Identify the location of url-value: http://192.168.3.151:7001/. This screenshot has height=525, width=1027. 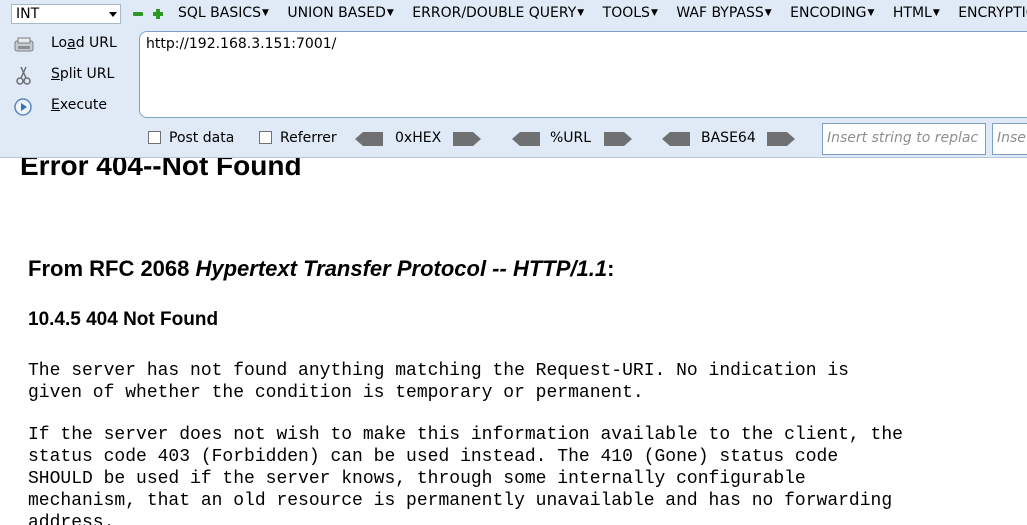
(241, 44).